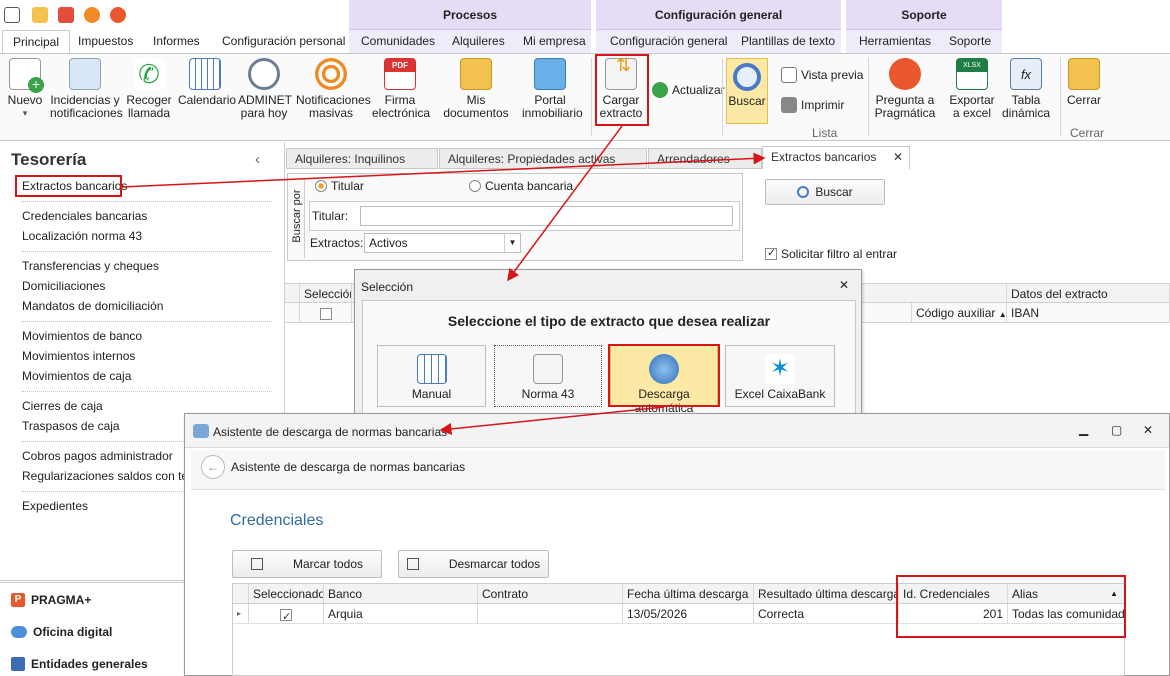 This screenshot has width=1170, height=676. Describe the element at coordinates (565, 203) in the screenshot. I see `arrow-to-seleccion` at that location.